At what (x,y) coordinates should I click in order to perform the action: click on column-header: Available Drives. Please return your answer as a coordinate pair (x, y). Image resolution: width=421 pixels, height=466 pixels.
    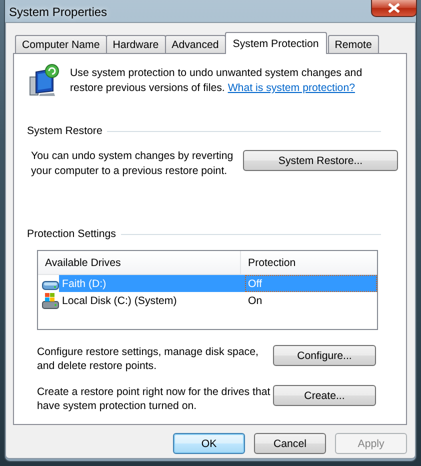
    Looking at the image, I should click on (139, 262).